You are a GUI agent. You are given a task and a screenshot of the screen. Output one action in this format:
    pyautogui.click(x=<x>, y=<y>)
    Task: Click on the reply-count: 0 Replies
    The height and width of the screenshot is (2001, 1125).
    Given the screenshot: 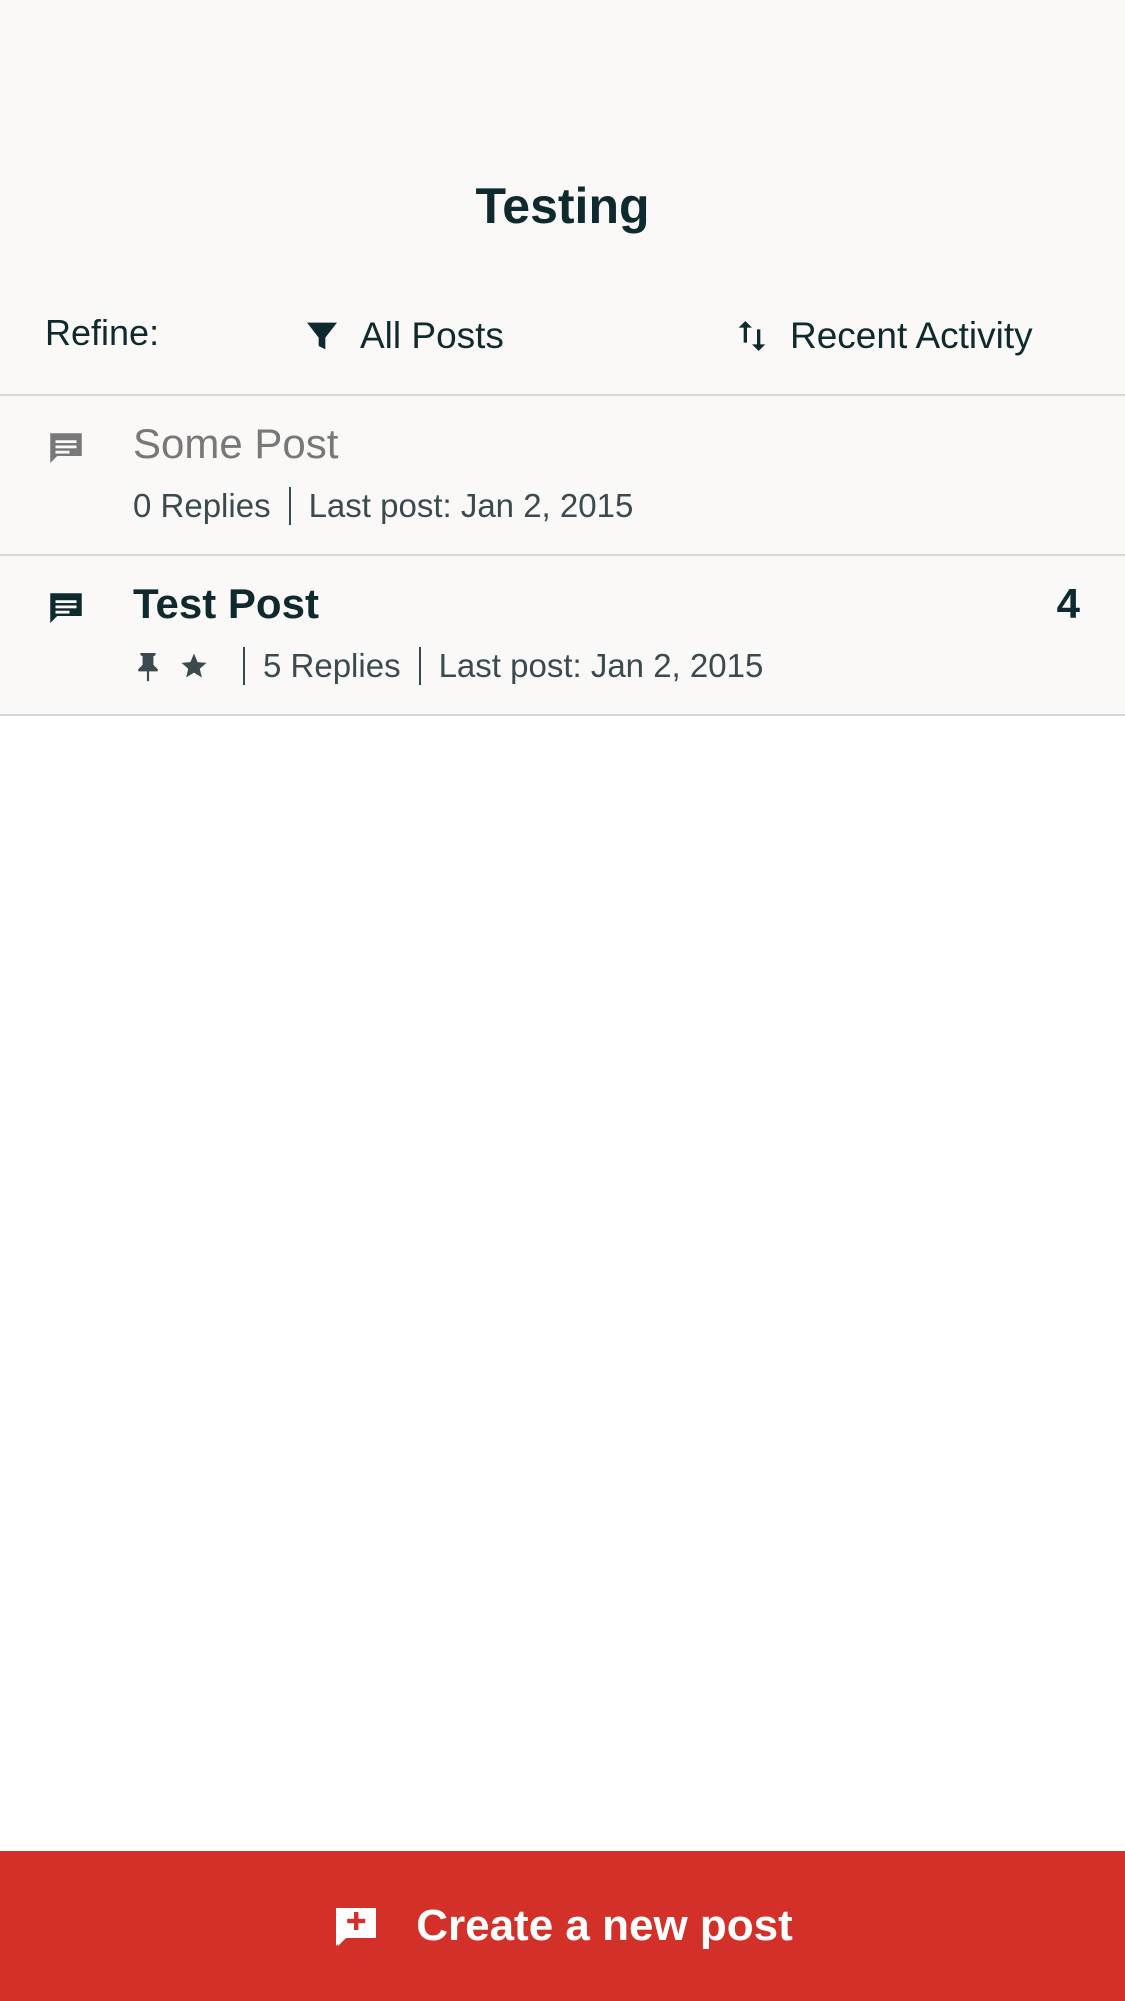 What is the action you would take?
    pyautogui.click(x=202, y=505)
    